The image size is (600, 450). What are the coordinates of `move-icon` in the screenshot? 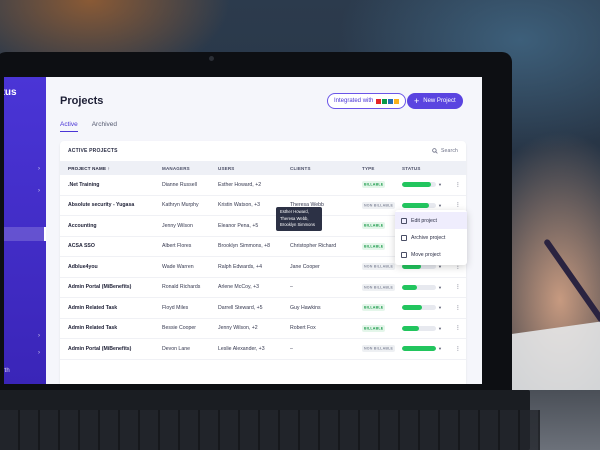 It's located at (404, 254).